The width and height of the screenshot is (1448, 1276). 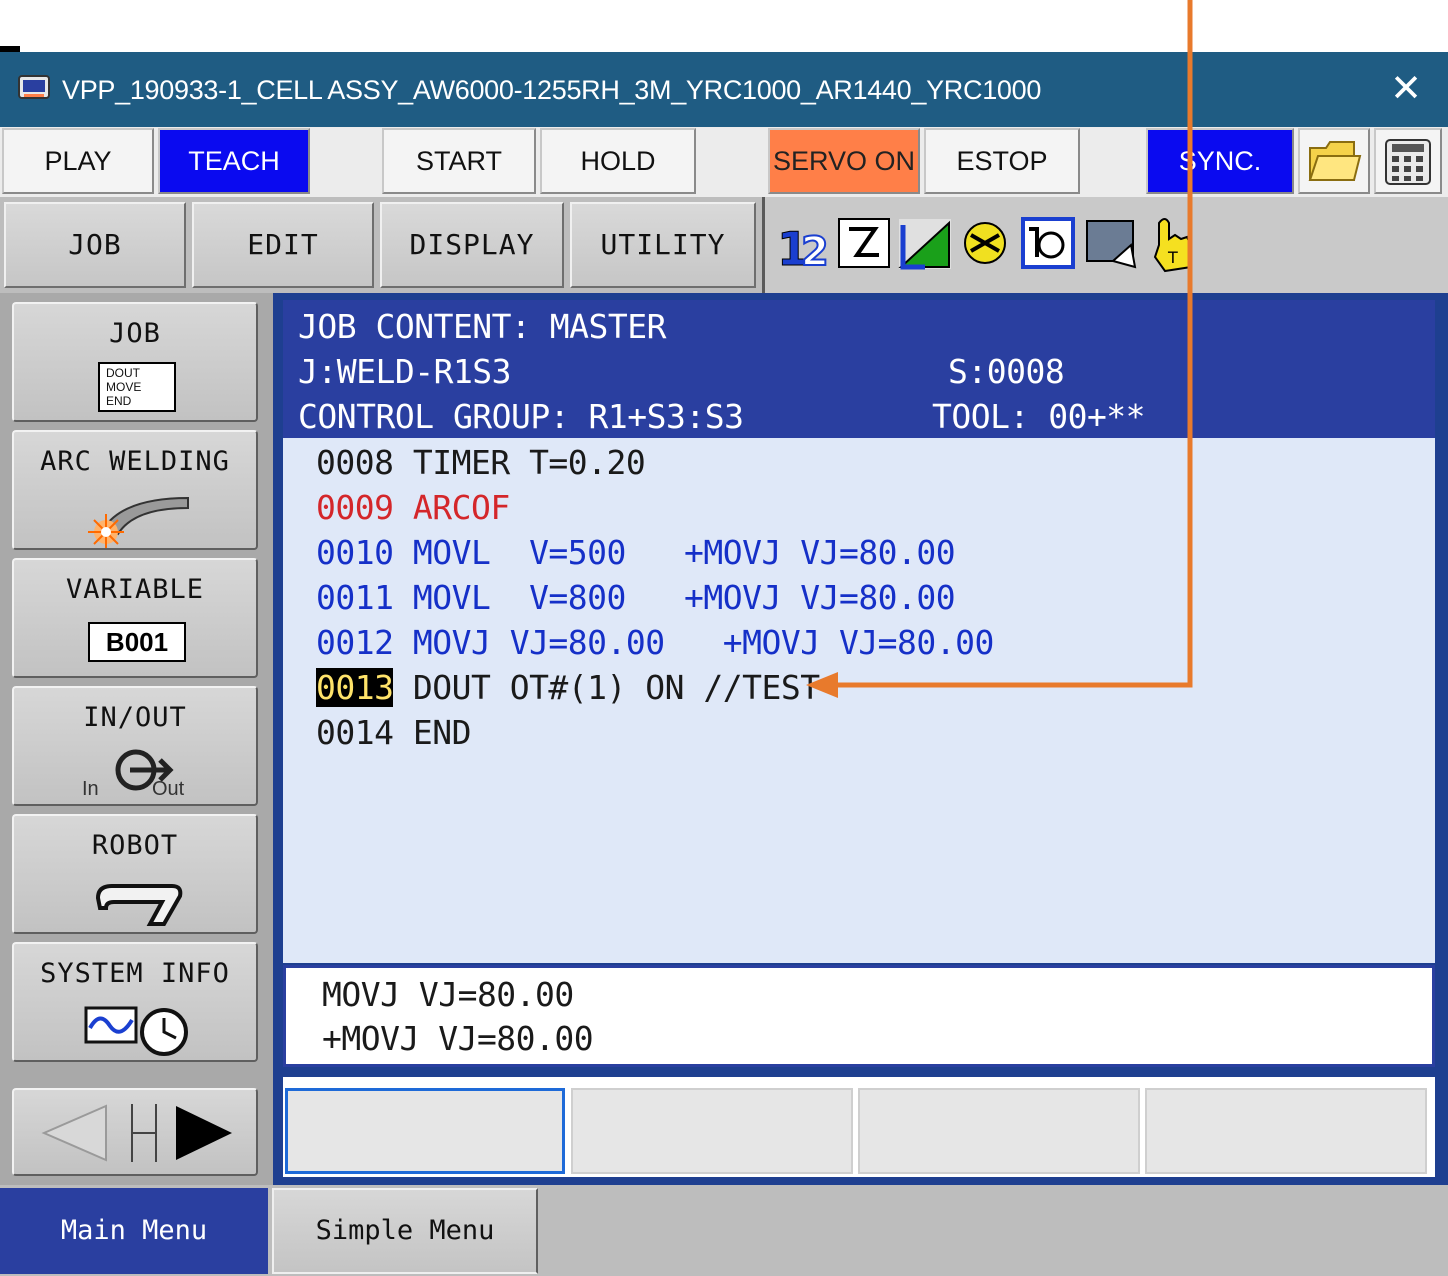 What do you see at coordinates (144, 1133) in the screenshot?
I see `page-divider-icon` at bounding box center [144, 1133].